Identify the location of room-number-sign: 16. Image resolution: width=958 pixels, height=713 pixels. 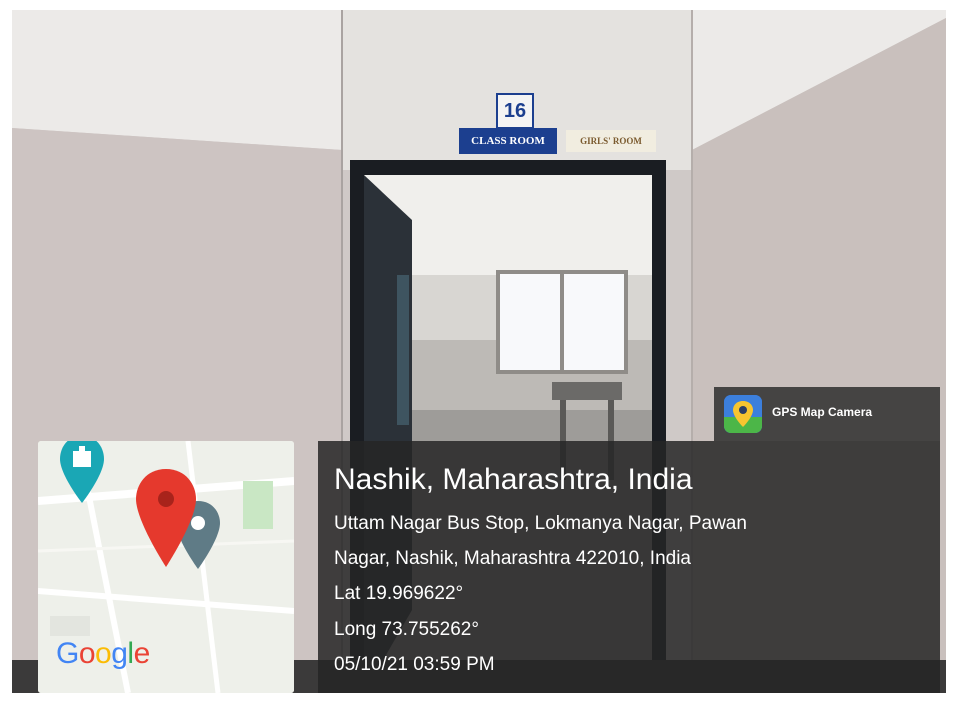
(515, 111).